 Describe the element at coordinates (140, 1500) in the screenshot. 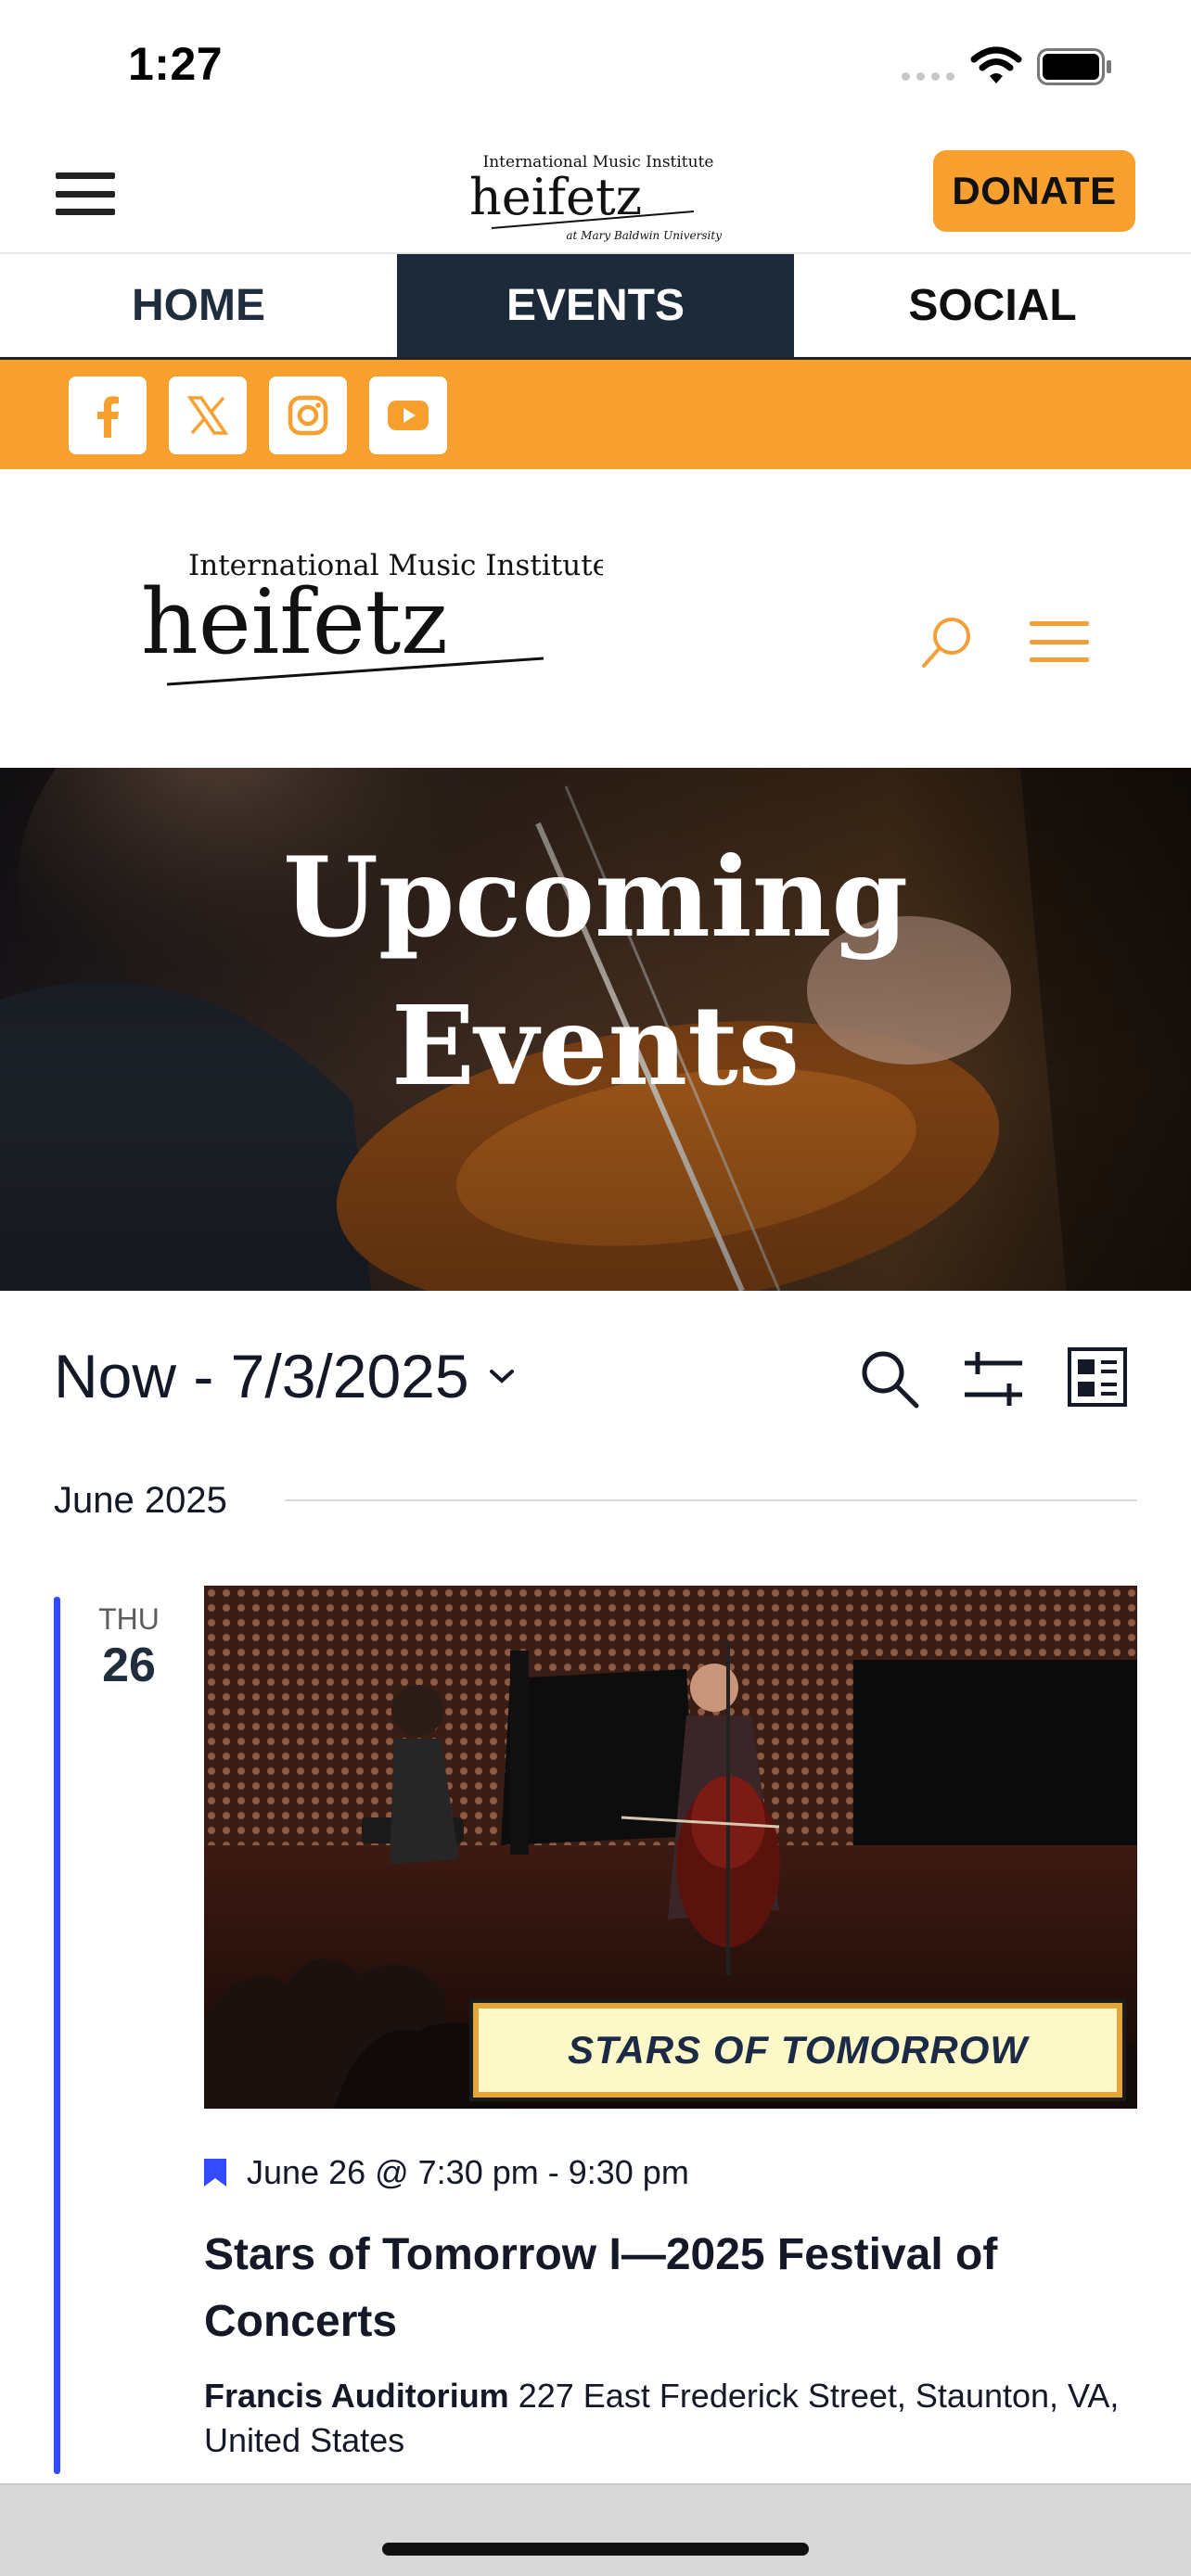

I see `month-label: June 2025` at that location.